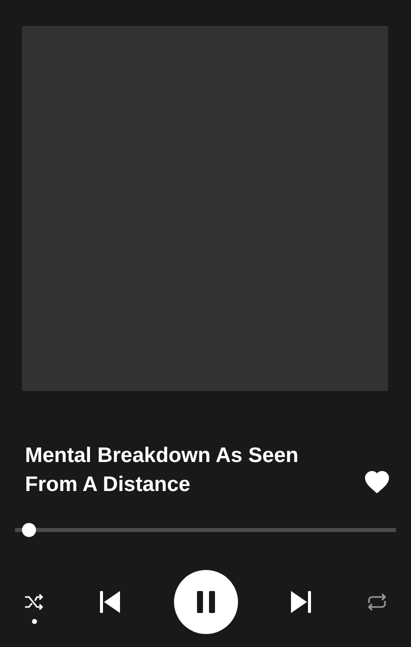  Describe the element at coordinates (205, 602) in the screenshot. I see `pause-icon` at that location.